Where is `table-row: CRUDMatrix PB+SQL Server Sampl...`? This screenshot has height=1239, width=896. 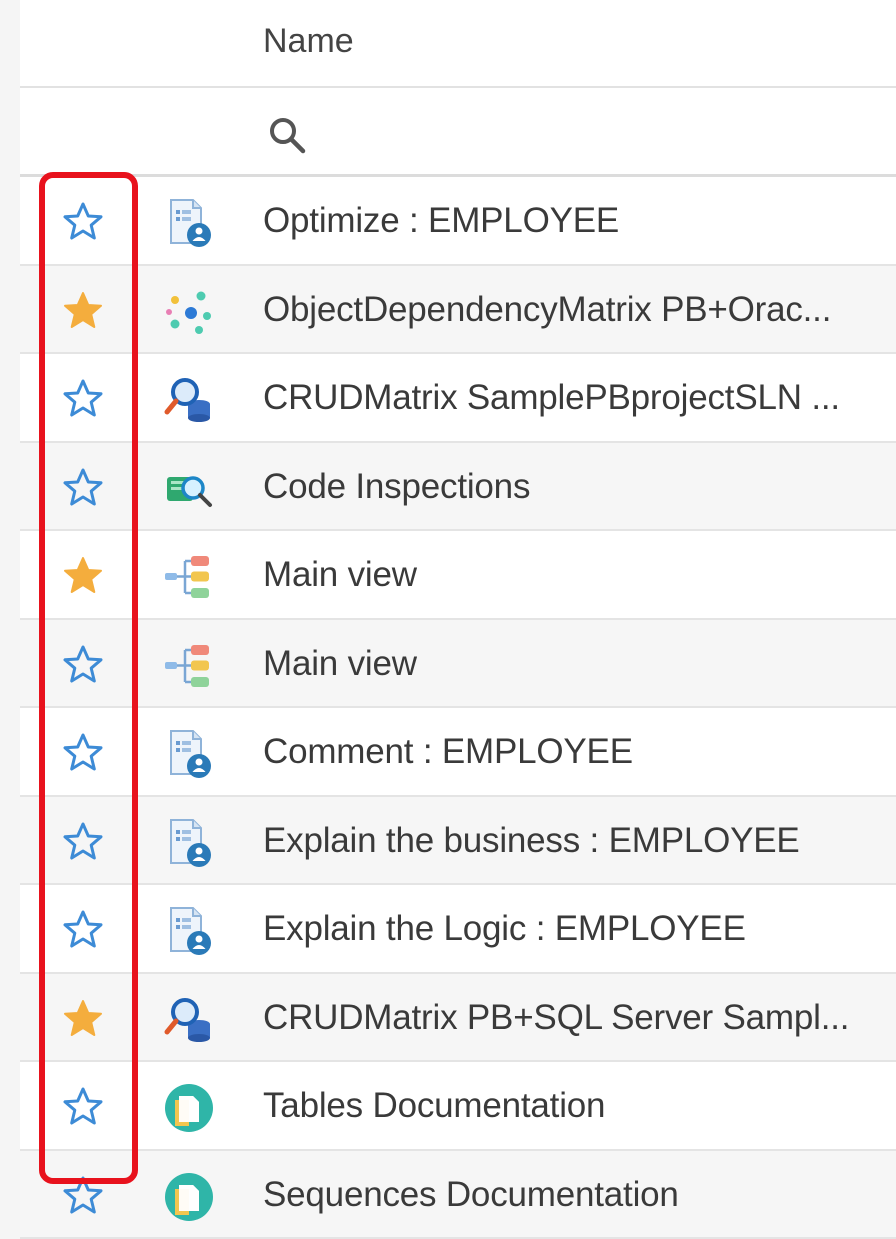 table-row: CRUDMatrix PB+SQL Server Sampl... is located at coordinates (458, 1018).